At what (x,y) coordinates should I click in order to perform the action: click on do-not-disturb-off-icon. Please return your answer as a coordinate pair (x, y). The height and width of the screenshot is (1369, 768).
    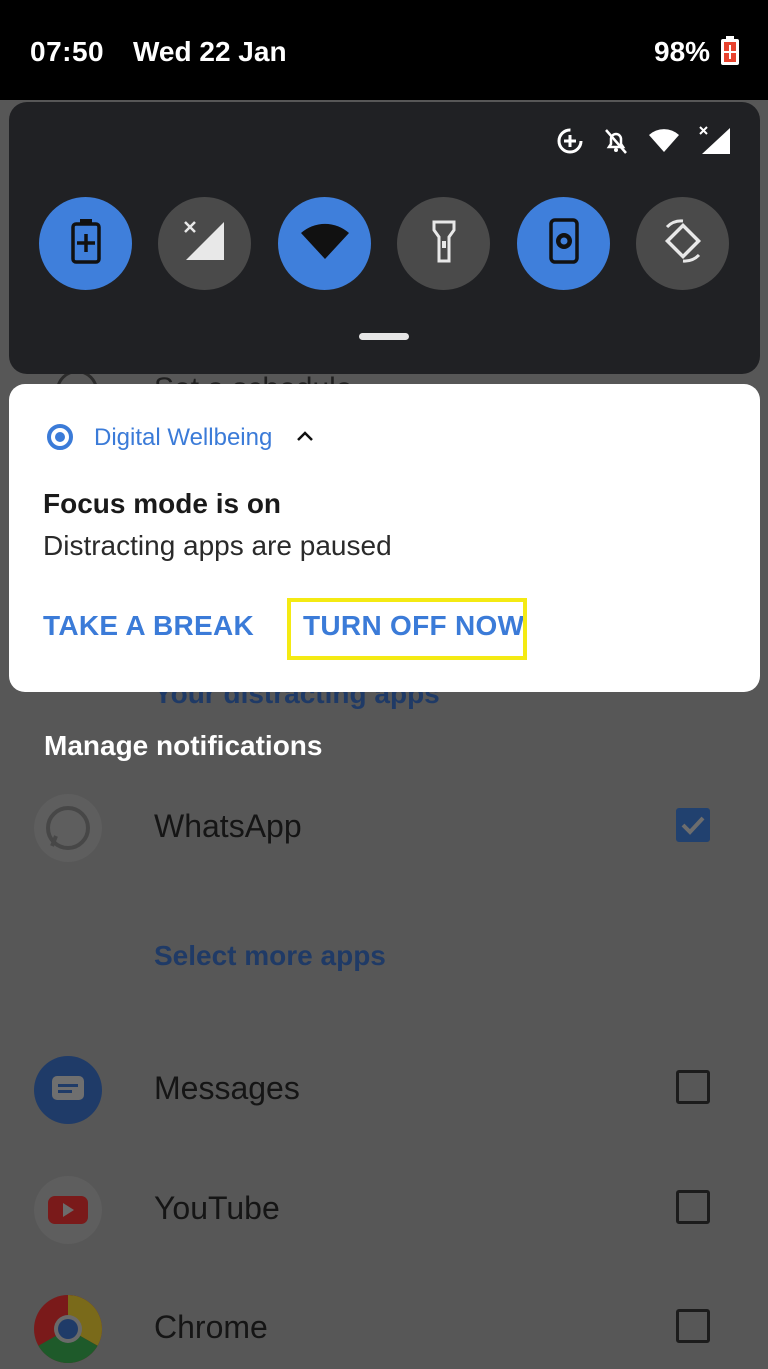
    Looking at the image, I should click on (616, 143).